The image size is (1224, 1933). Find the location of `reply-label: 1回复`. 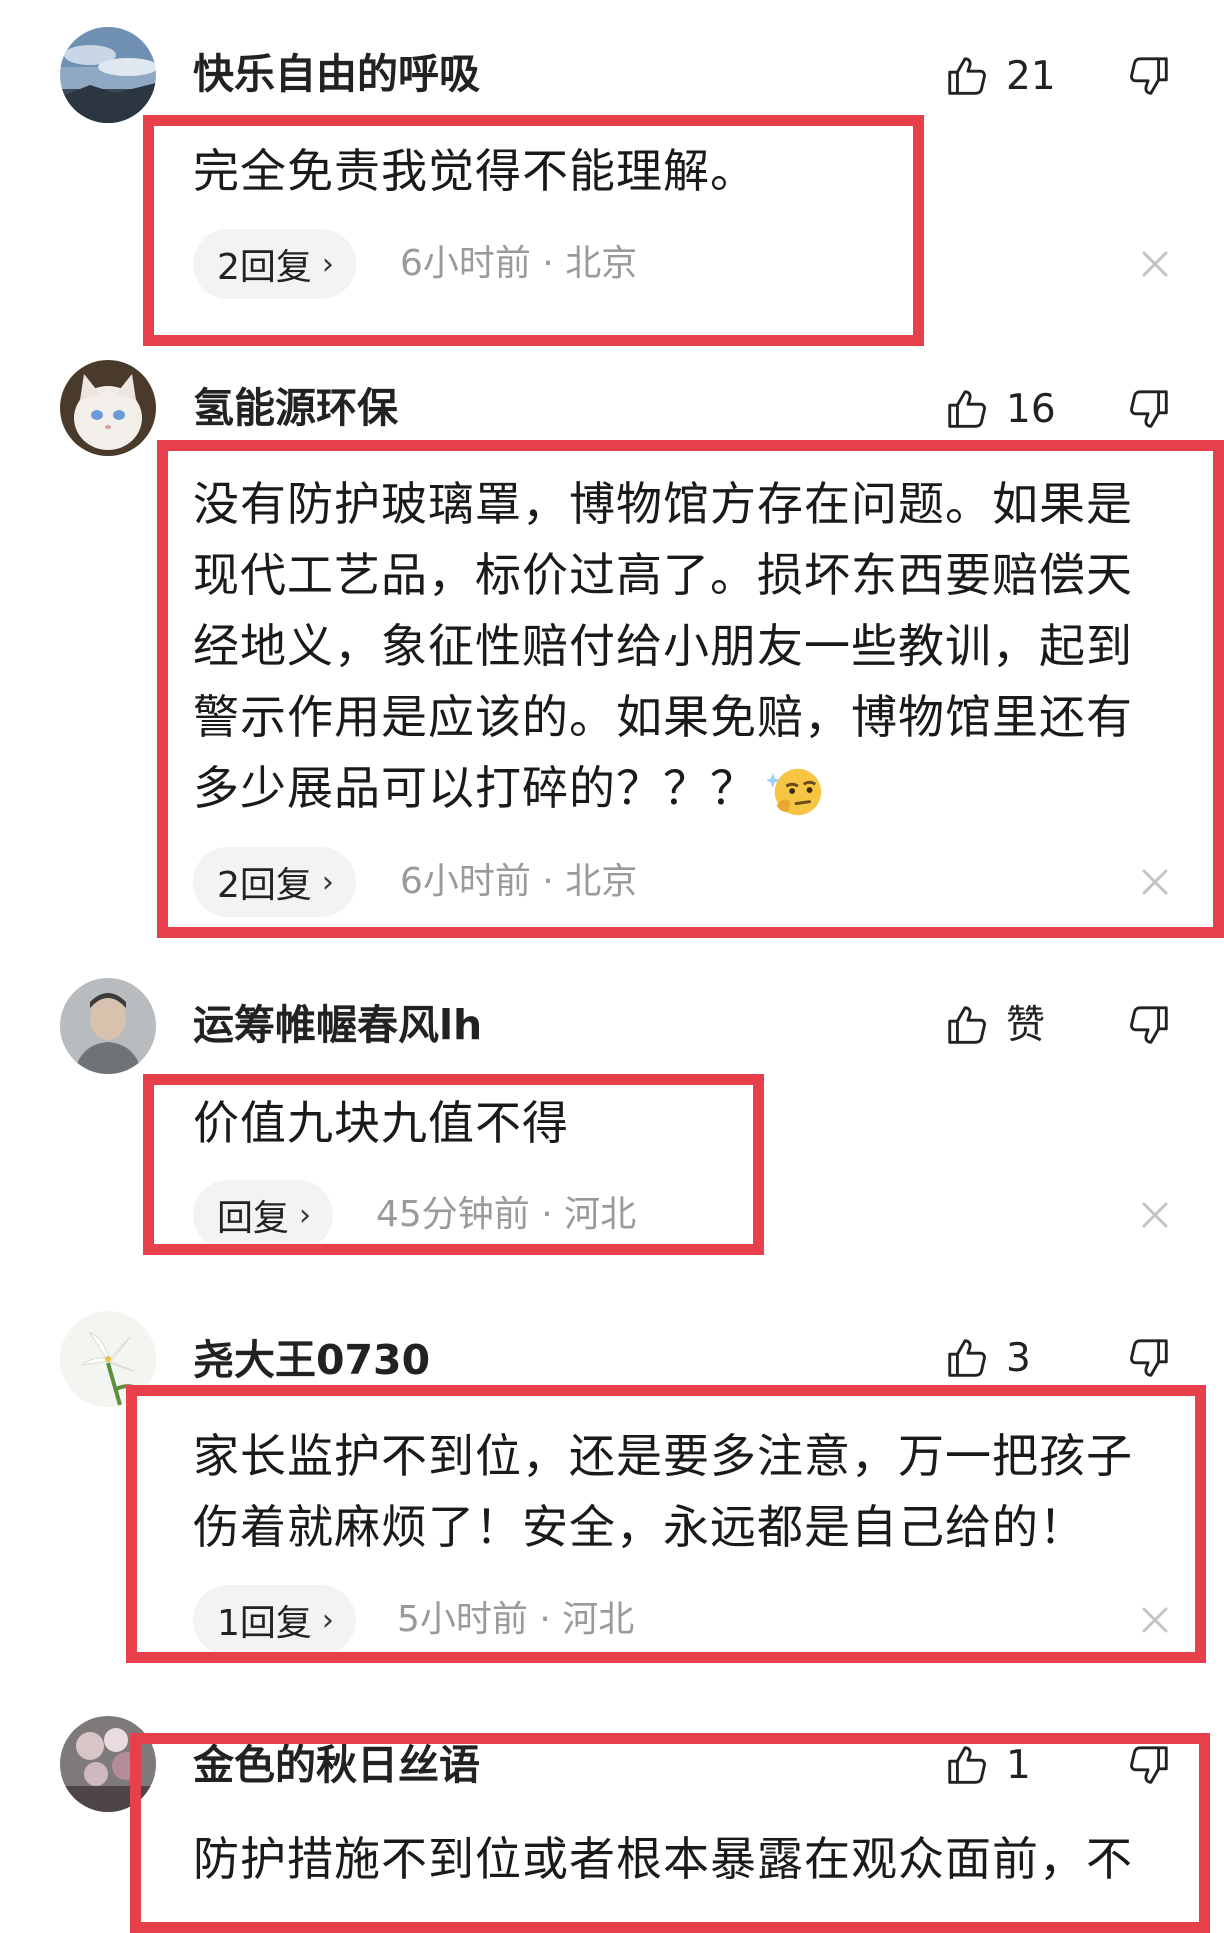

reply-label: 1回复 is located at coordinates (264, 1623).